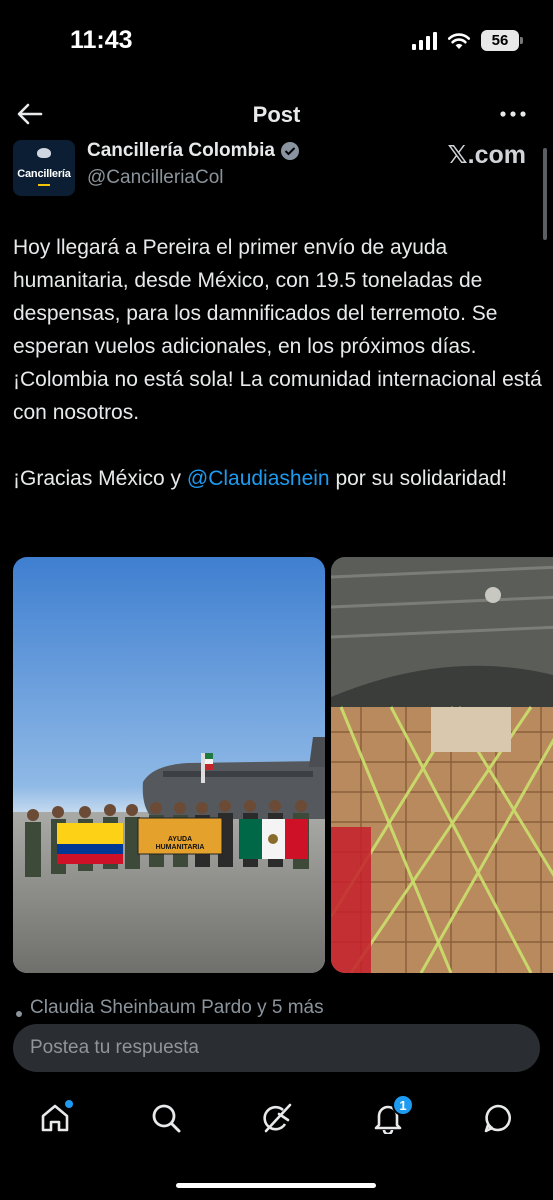 The height and width of the screenshot is (1200, 553). I want to click on status-time: 11:43, so click(101, 40).